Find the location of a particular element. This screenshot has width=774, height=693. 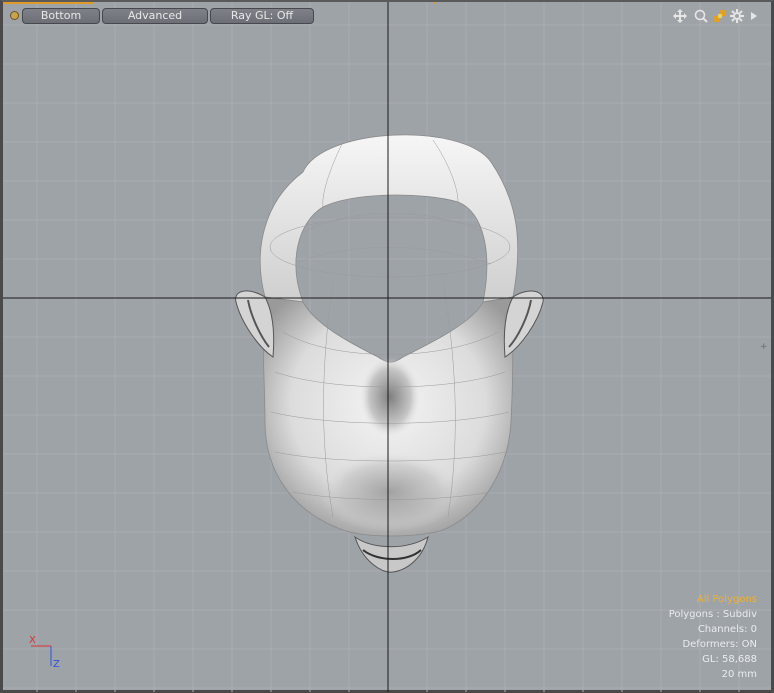

expand-arrow-icon is located at coordinates (754, 16).